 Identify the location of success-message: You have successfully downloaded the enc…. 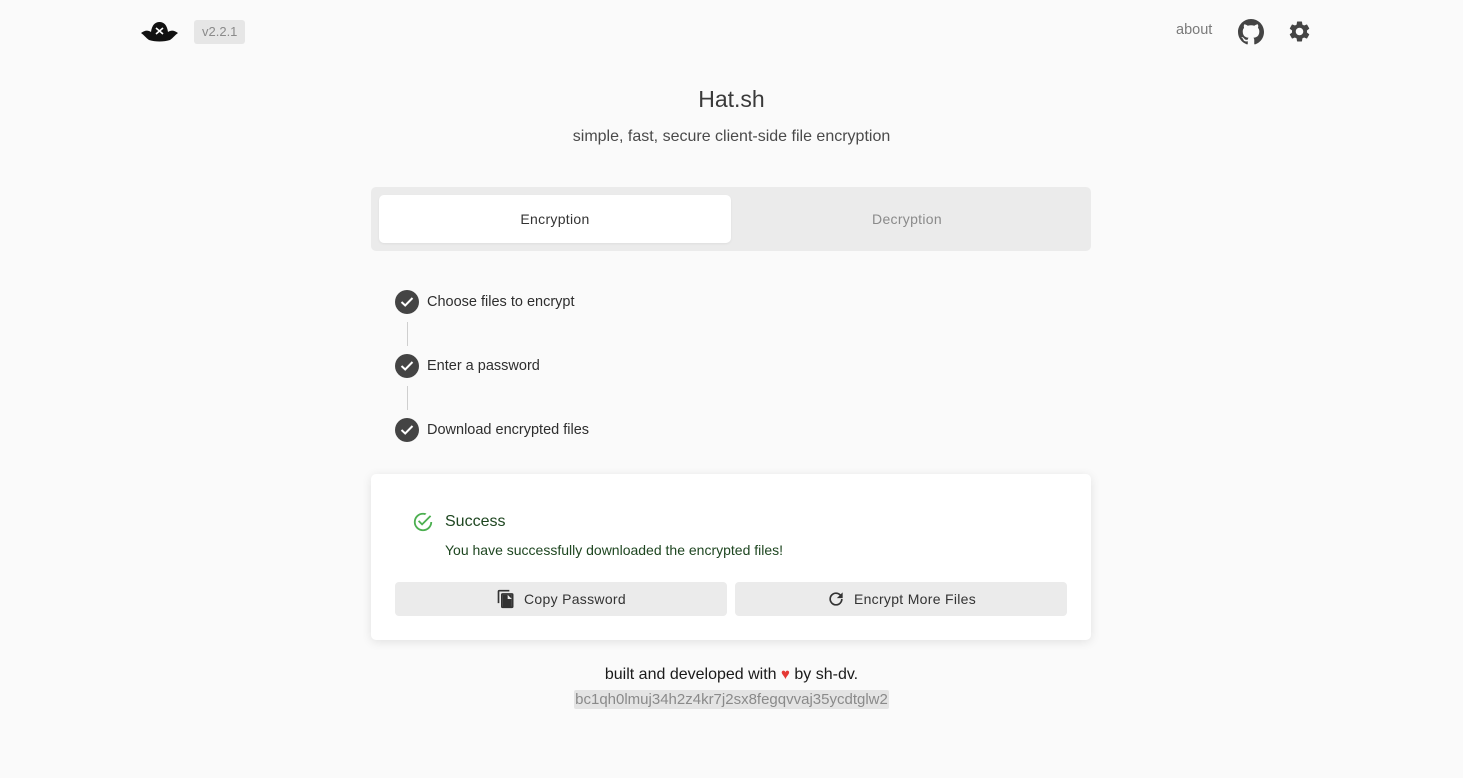
(614, 550).